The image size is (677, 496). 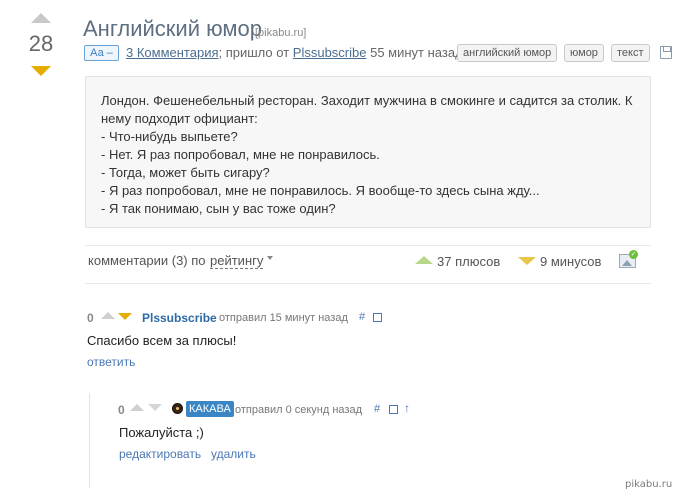 What do you see at coordinates (630, 53) in the screenshot?
I see `tag-text: текст` at bounding box center [630, 53].